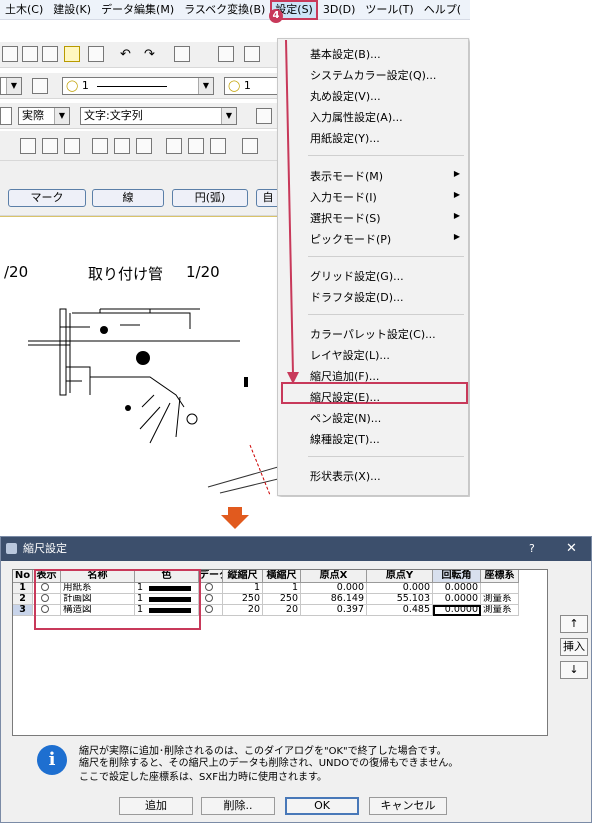 This screenshot has width=592, height=823. Describe the element at coordinates (408, 806) in the screenshot. I see `cancel-button: キャンセル` at that location.